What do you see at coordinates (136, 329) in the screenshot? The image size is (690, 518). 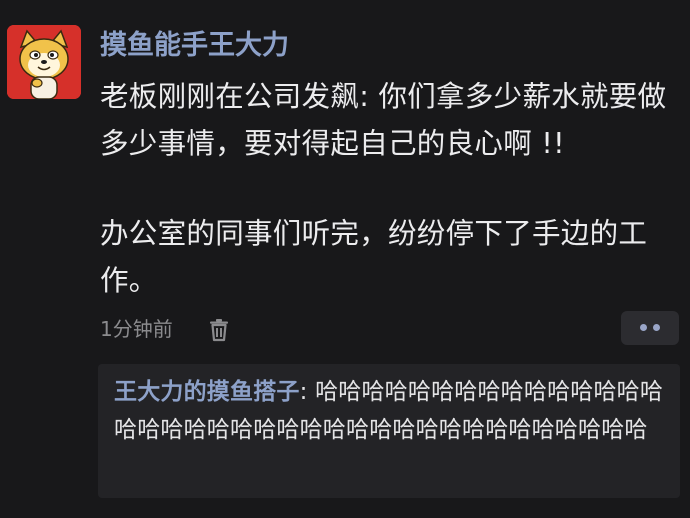 I see `post-timestamp: 1分钟前` at bounding box center [136, 329].